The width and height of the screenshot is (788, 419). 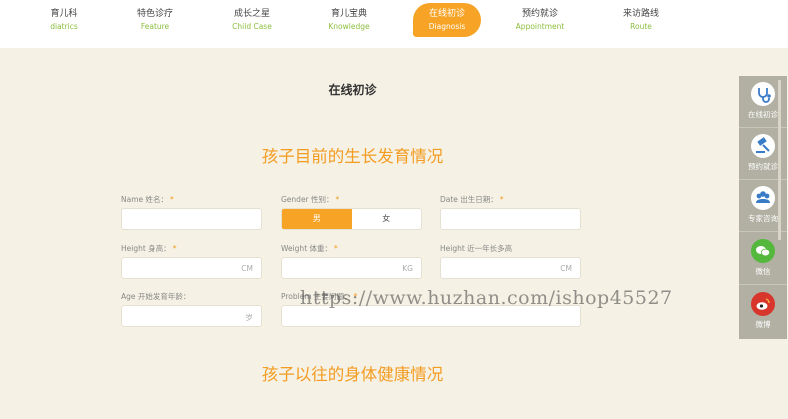 I want to click on gender-label: Gender 性别： *, so click(x=351, y=199).